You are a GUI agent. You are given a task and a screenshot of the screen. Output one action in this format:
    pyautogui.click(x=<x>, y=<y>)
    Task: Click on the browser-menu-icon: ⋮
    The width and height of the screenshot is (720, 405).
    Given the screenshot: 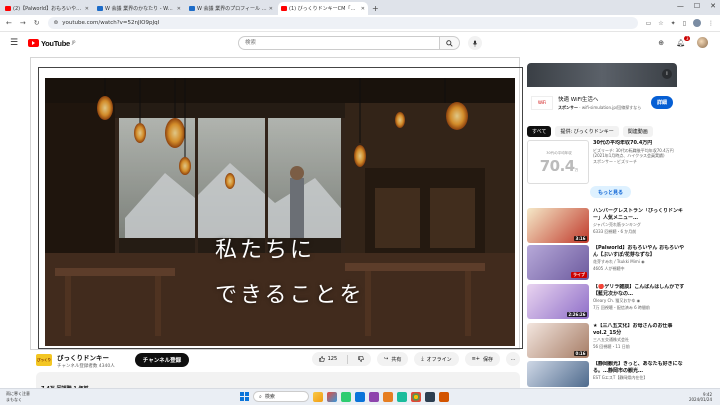 What is the action you would take?
    pyautogui.click(x=711, y=23)
    